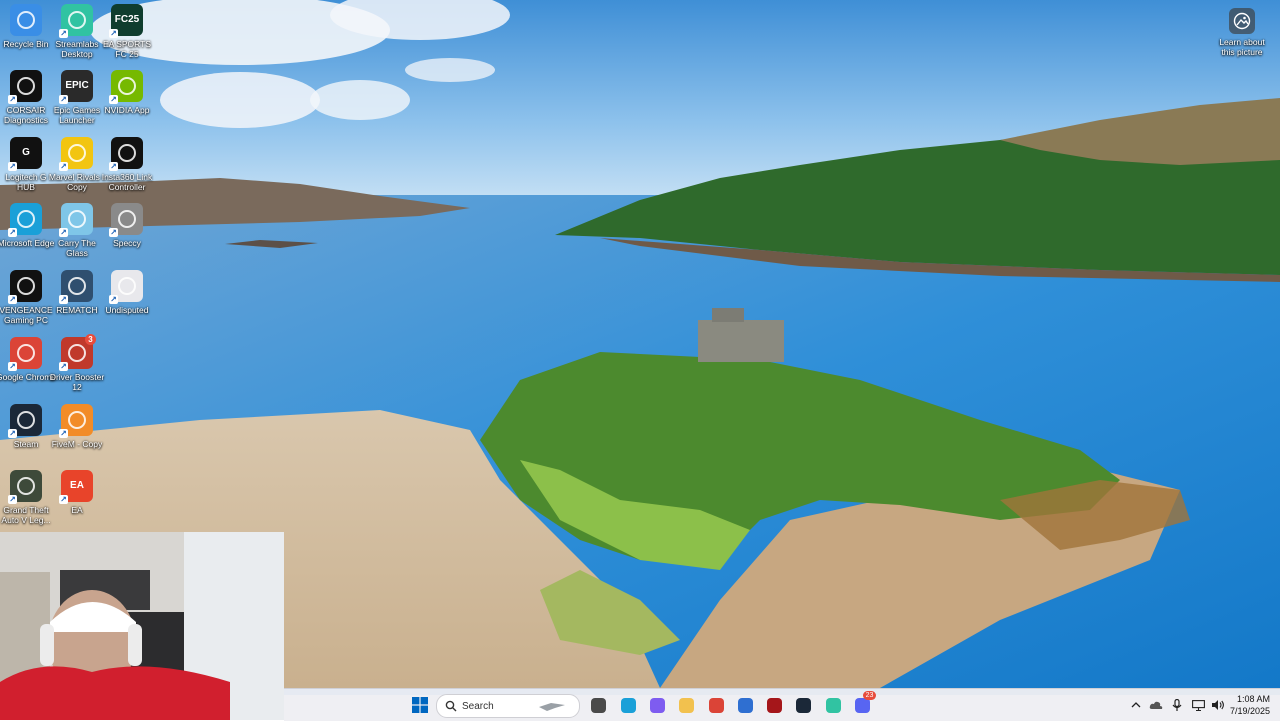 The width and height of the screenshot is (1280, 721). I want to click on desktop-icon-rematch: ↗ REMATCH, so click(77, 292).